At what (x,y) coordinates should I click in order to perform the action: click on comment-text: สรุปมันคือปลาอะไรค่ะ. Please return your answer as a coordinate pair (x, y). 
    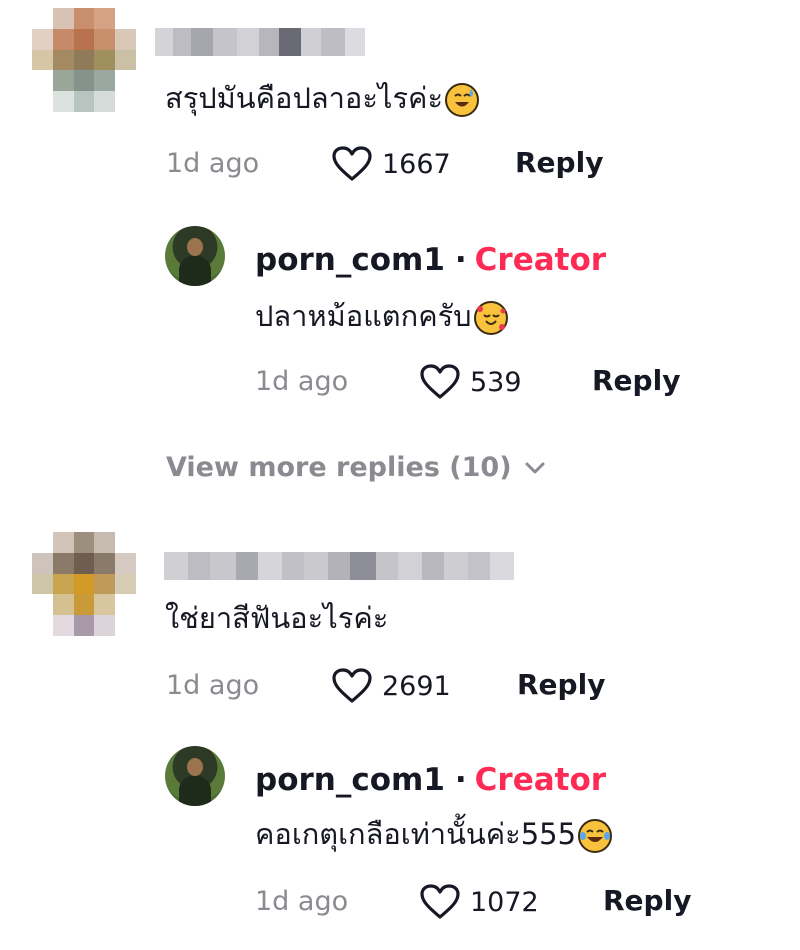
    Looking at the image, I should click on (322, 98).